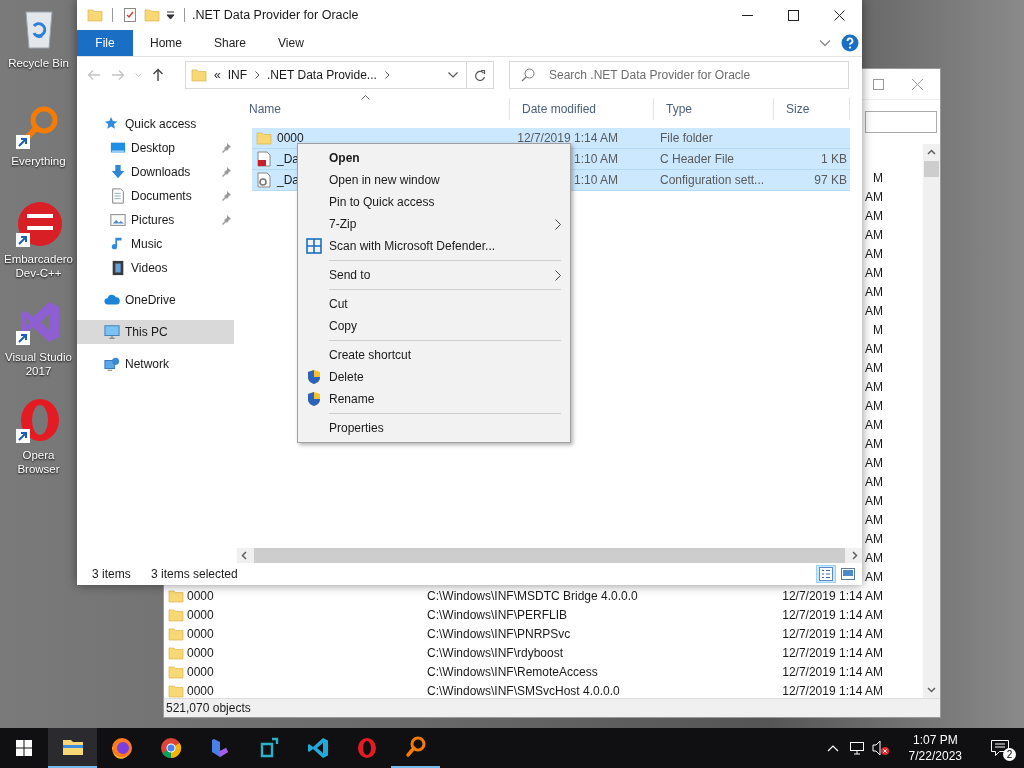 This screenshot has height=768, width=1024. I want to click on nav-item: Music, so click(155, 244).